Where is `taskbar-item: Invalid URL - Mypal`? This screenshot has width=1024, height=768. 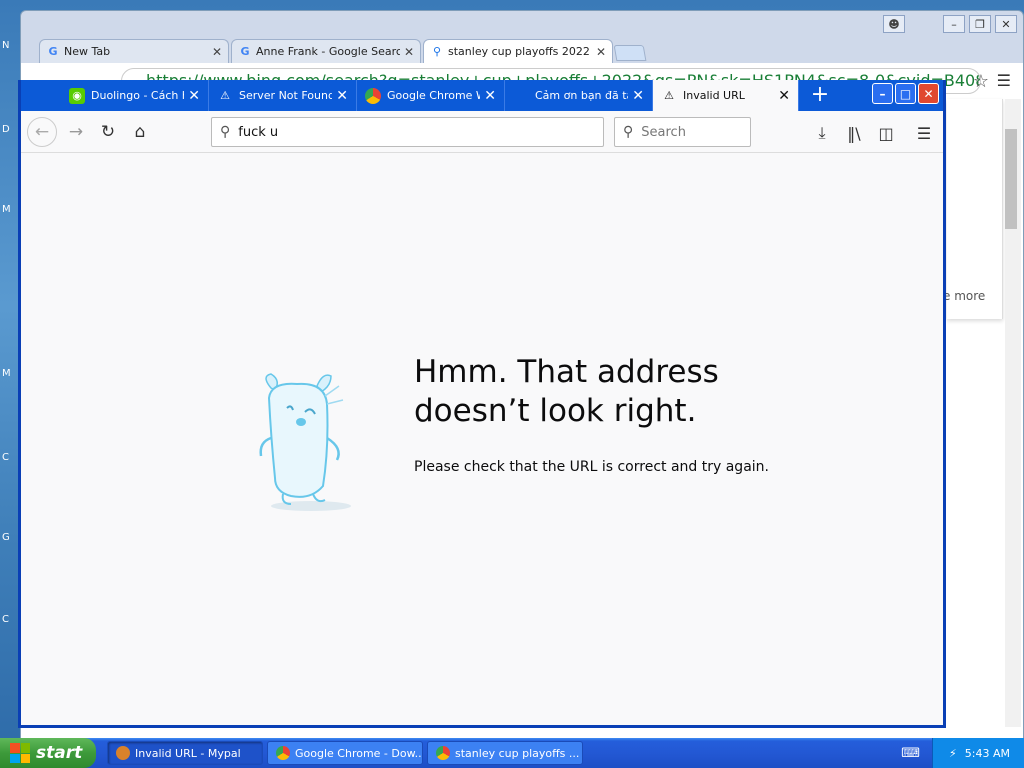
taskbar-item: Invalid URL - Mypal is located at coordinates (185, 753).